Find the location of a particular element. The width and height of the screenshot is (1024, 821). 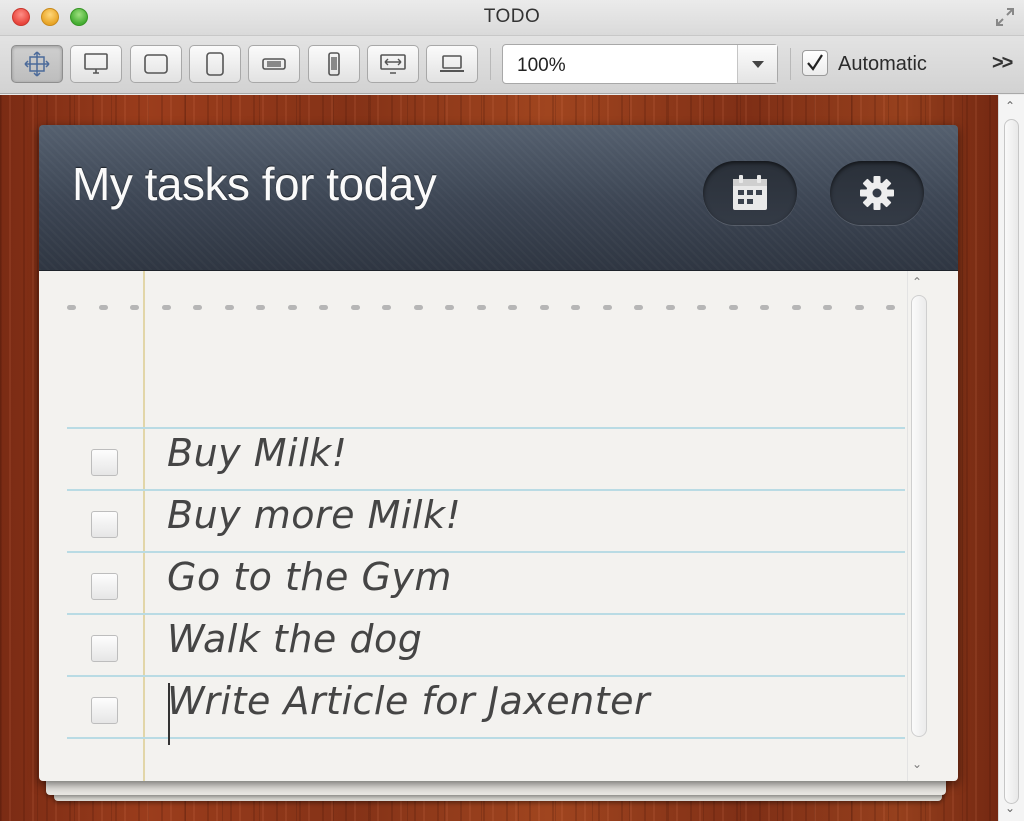

widescreen-icon is located at coordinates (393, 64).